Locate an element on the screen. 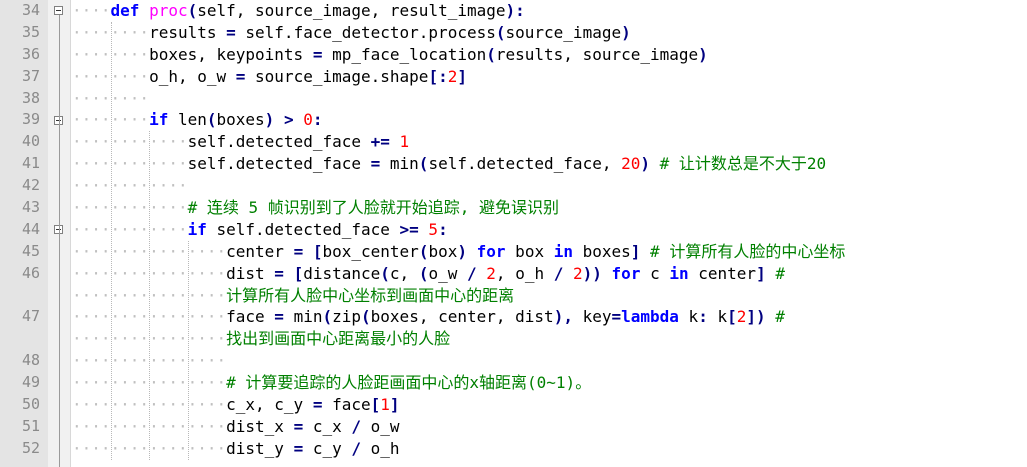 This screenshot has width=1027, height=467. line-number: 44 is located at coordinates (30, 228).